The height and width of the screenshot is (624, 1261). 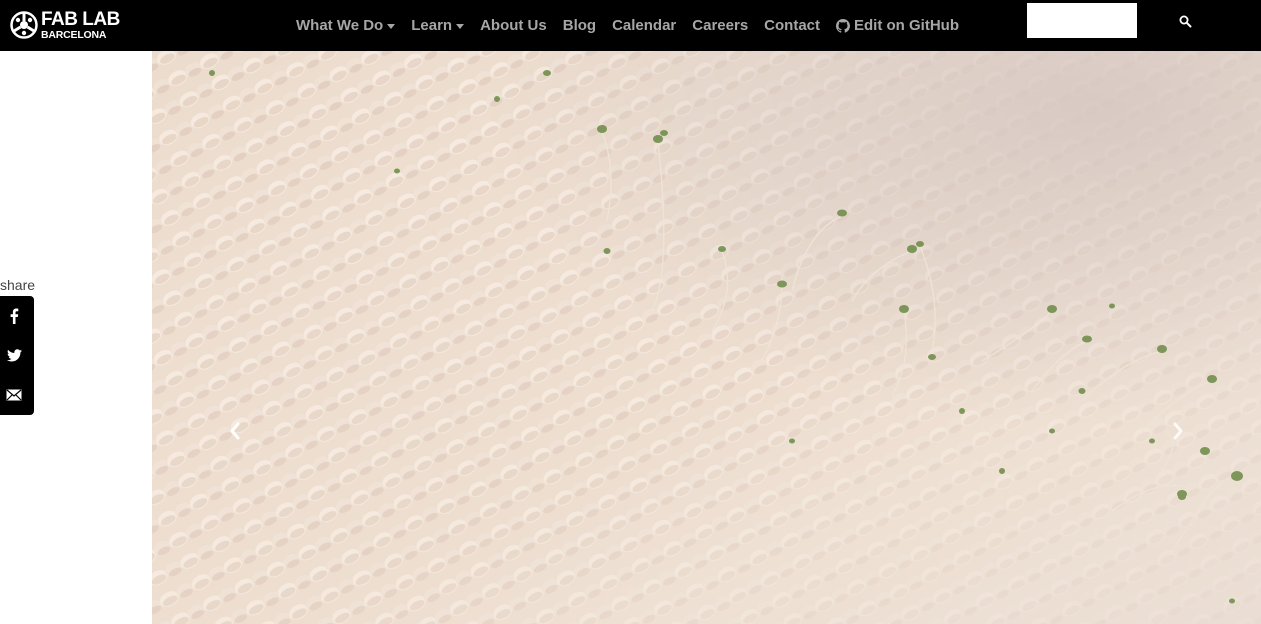 I want to click on carousel-next-button, so click(x=1178, y=431).